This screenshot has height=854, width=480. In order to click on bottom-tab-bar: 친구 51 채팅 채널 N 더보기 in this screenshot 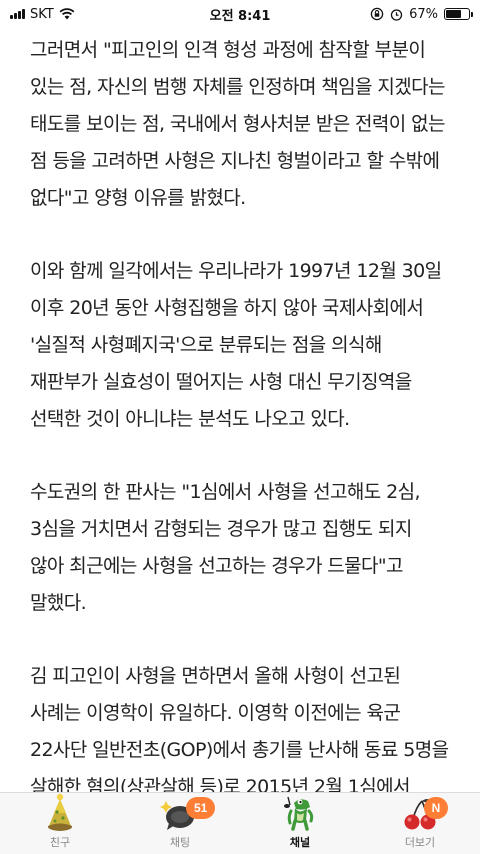, I will do `click(240, 823)`.